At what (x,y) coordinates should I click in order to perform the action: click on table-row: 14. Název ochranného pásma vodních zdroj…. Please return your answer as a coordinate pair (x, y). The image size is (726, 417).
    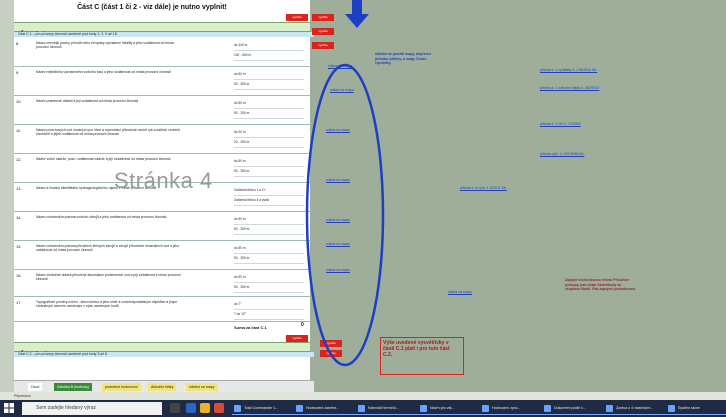
    Looking at the image, I should click on (162, 226).